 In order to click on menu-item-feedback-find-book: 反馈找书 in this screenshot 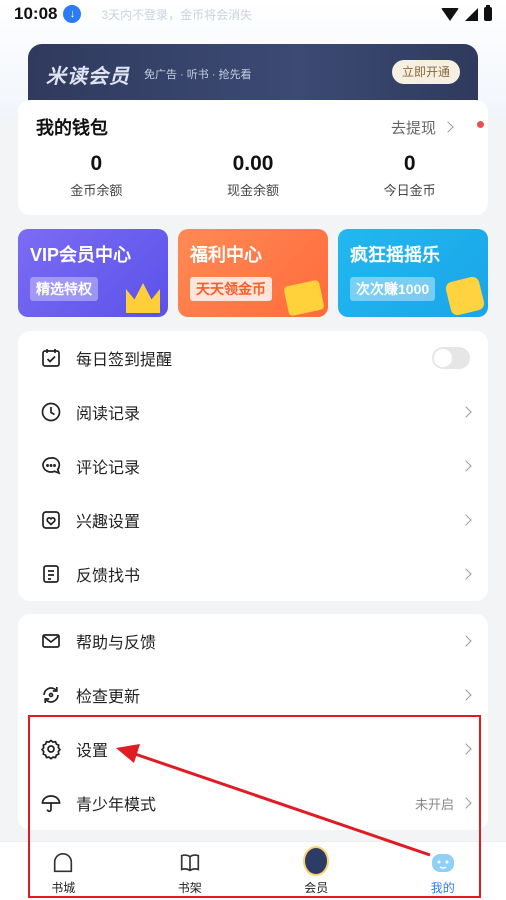, I will do `click(253, 574)`.